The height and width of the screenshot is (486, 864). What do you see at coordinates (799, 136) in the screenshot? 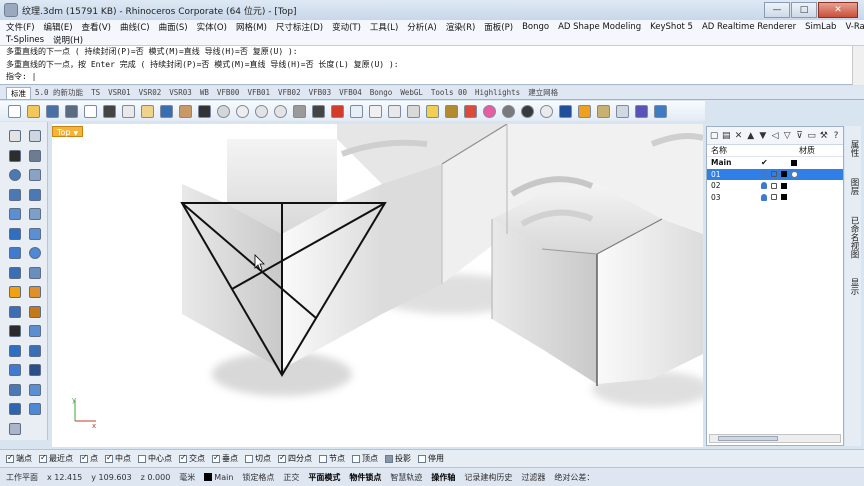
I see `filter-icon: ⊽` at bounding box center [799, 136].